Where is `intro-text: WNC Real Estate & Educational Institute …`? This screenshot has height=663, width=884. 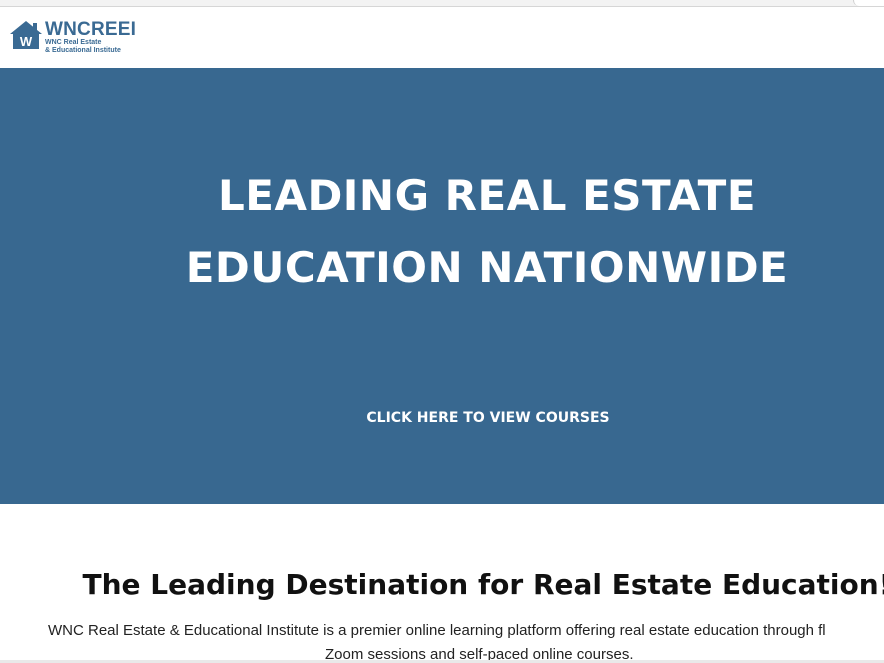
intro-text: WNC Real Estate & Educational Institute … is located at coordinates (466, 641).